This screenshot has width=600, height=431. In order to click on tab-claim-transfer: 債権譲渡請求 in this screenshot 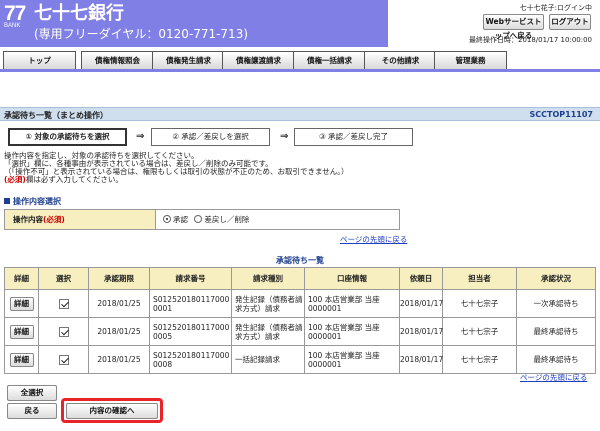, I will do `click(258, 60)`.